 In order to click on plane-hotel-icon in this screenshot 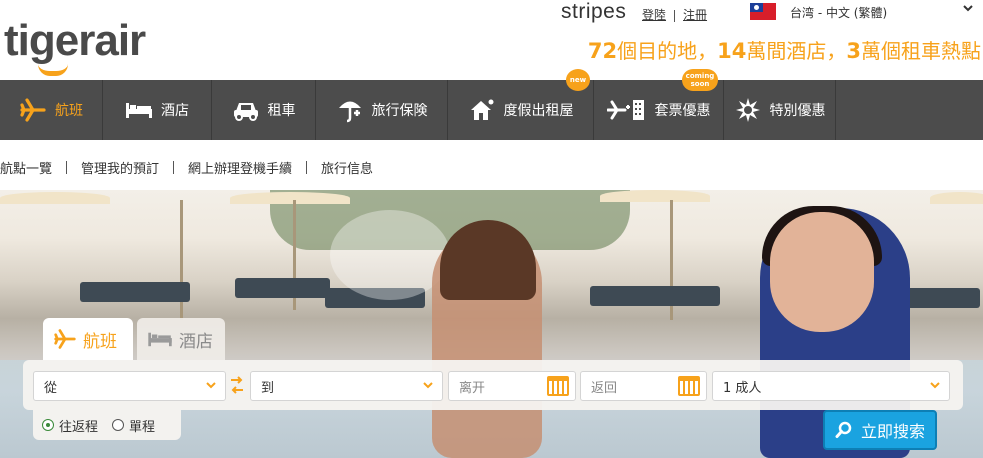, I will do `click(626, 110)`.